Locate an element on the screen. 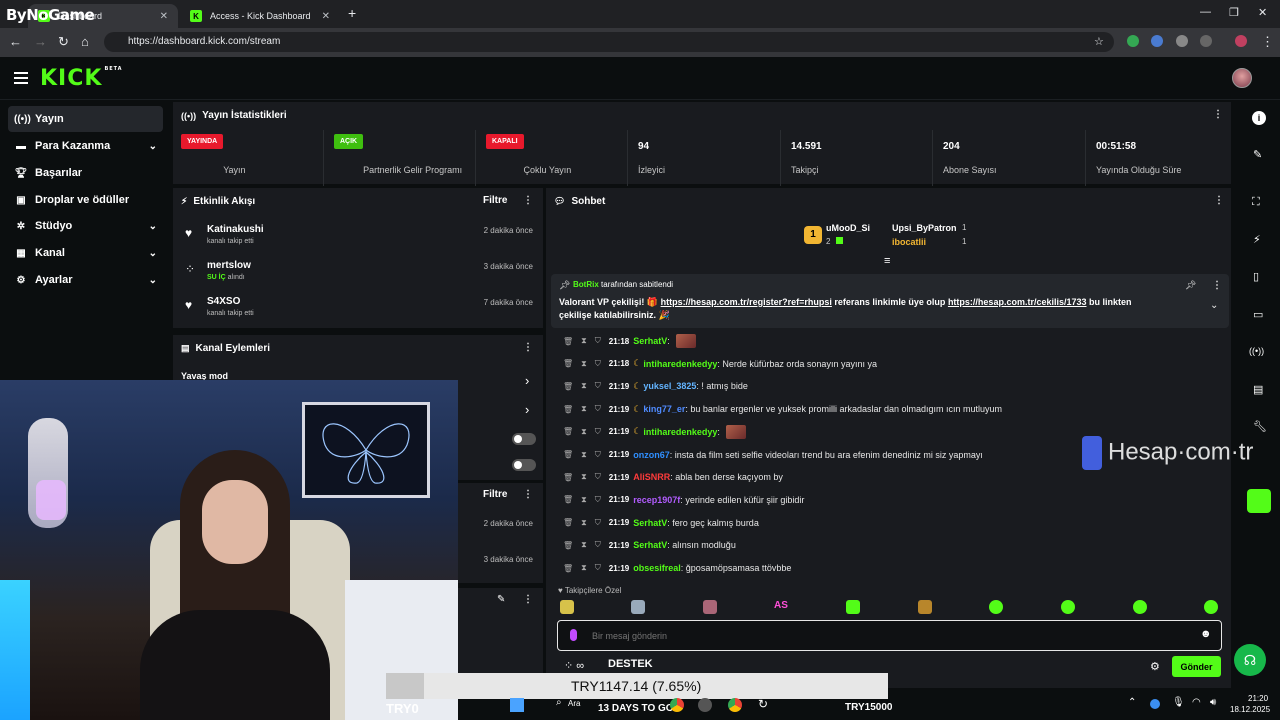  support-headset-icon: ☊ is located at coordinates (1250, 660).